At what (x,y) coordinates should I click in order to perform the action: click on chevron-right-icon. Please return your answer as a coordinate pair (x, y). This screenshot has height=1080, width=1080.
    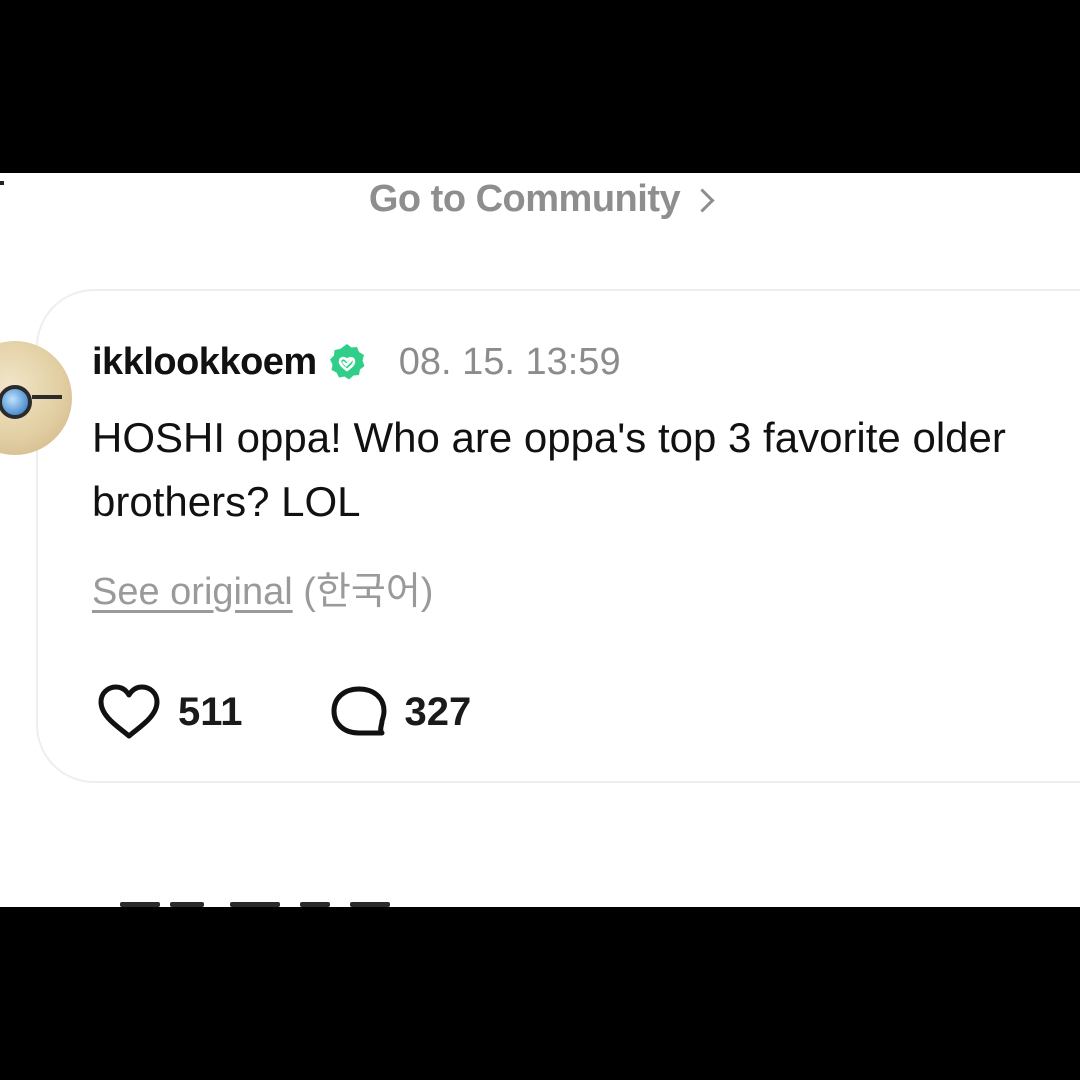
    Looking at the image, I should click on (702, 200).